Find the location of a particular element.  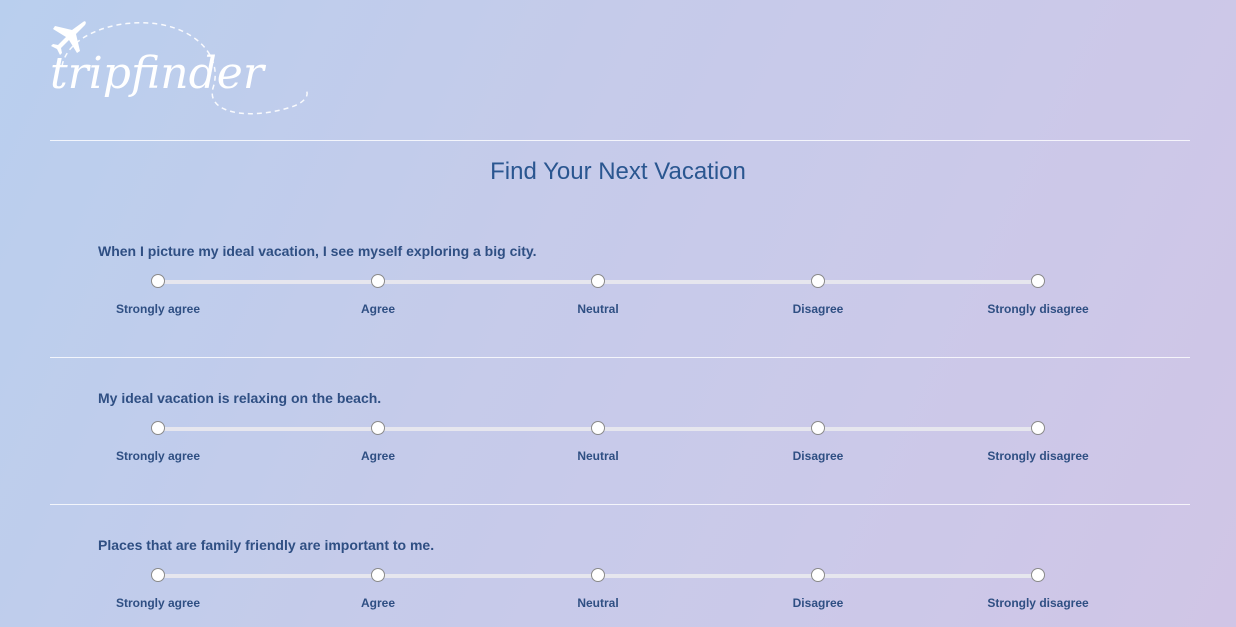

airplane-icon is located at coordinates (68, 38).